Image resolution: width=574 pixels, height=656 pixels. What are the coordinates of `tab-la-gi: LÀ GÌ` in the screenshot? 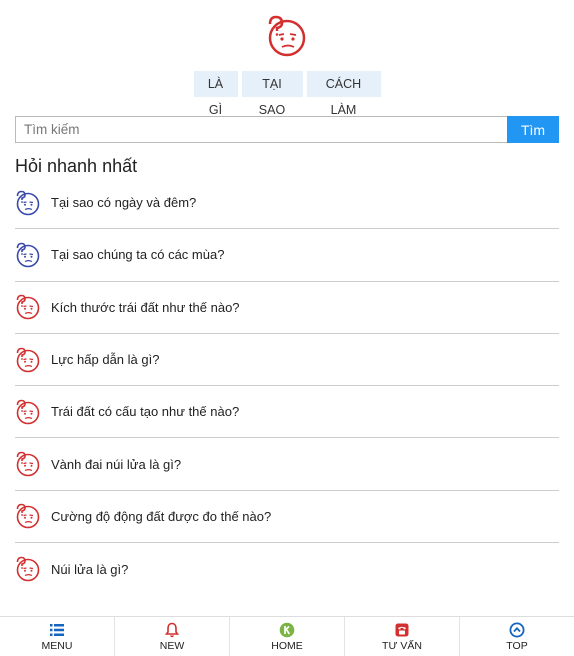 It's located at (215, 94).